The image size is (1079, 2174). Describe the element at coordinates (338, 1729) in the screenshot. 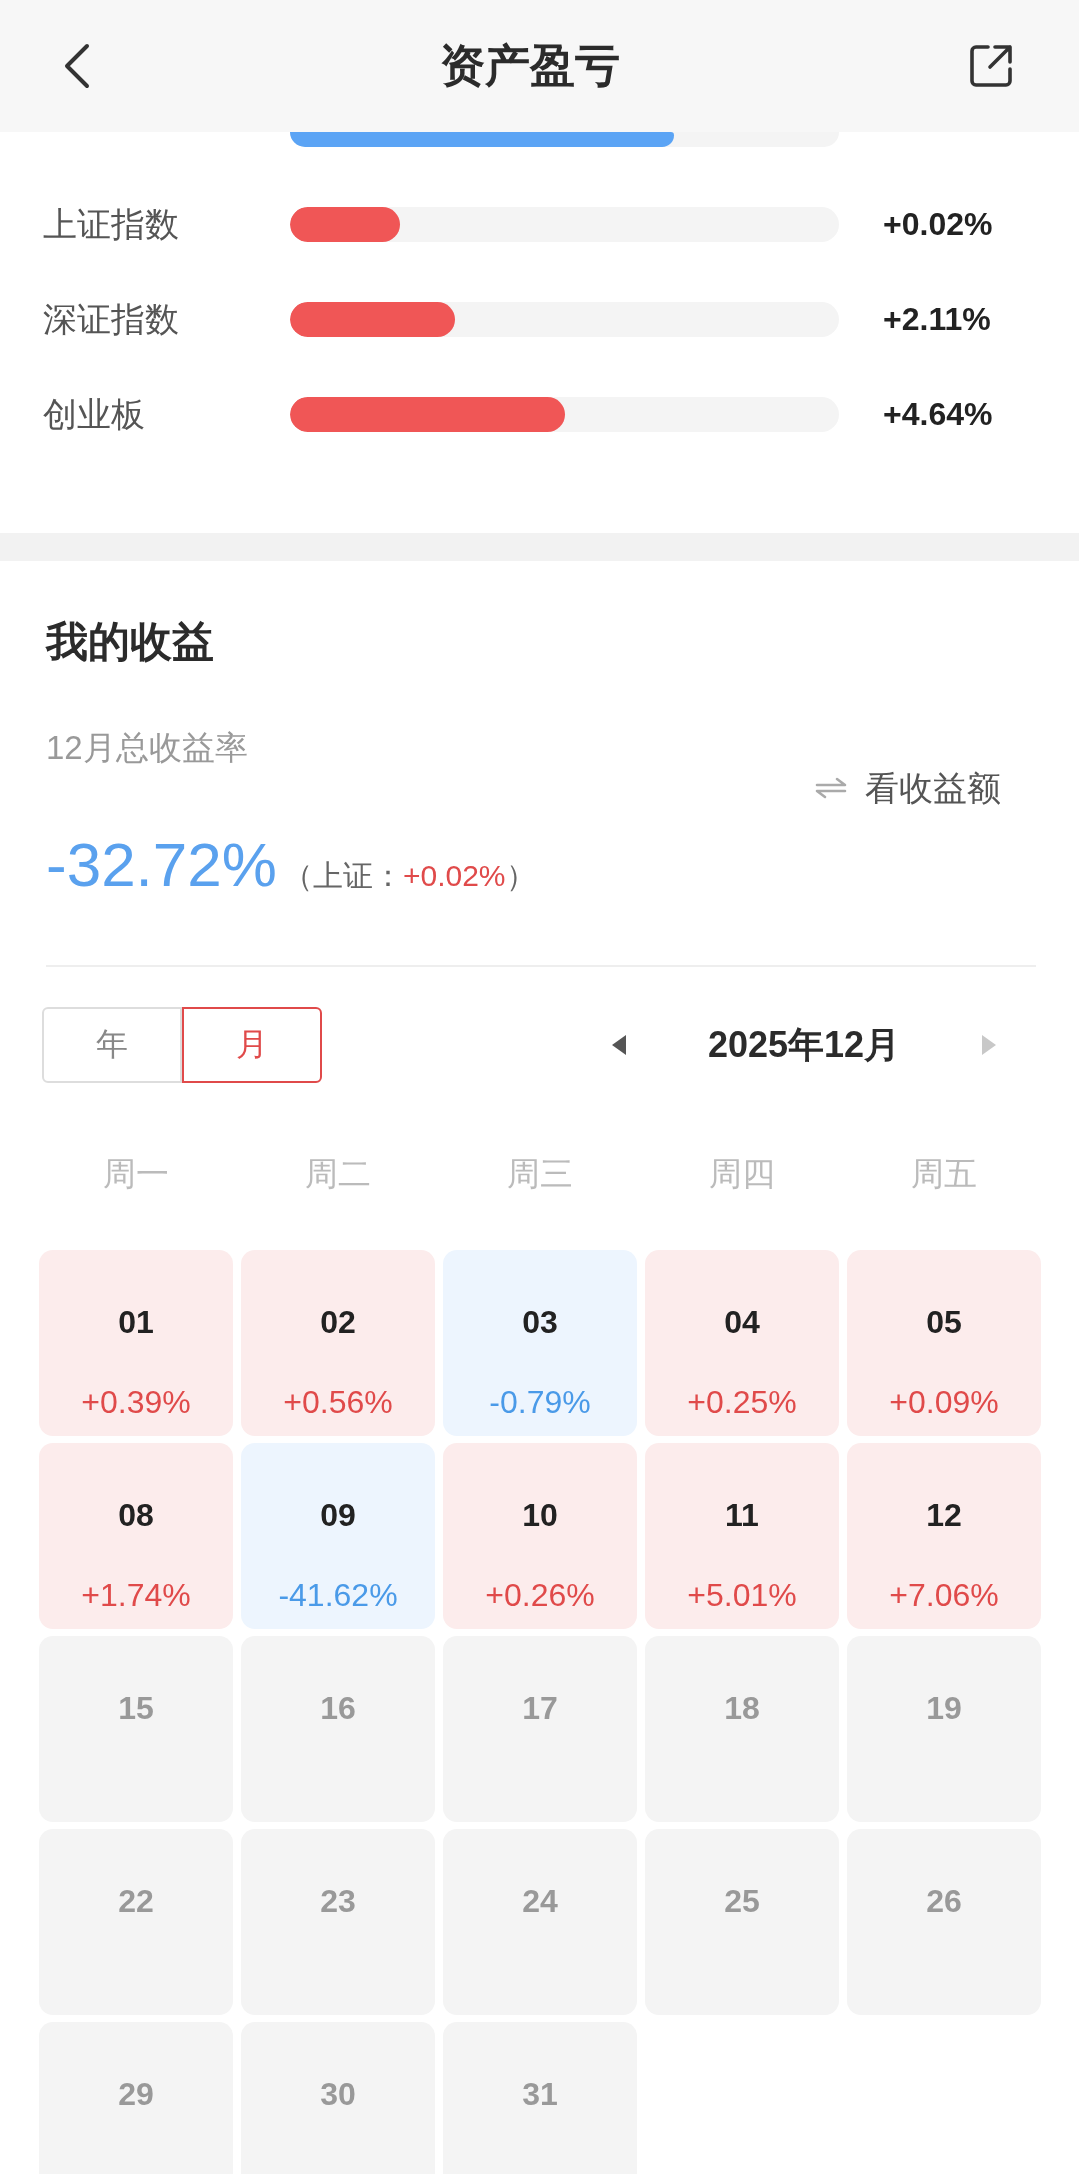

I see `day-cell: 16` at that location.